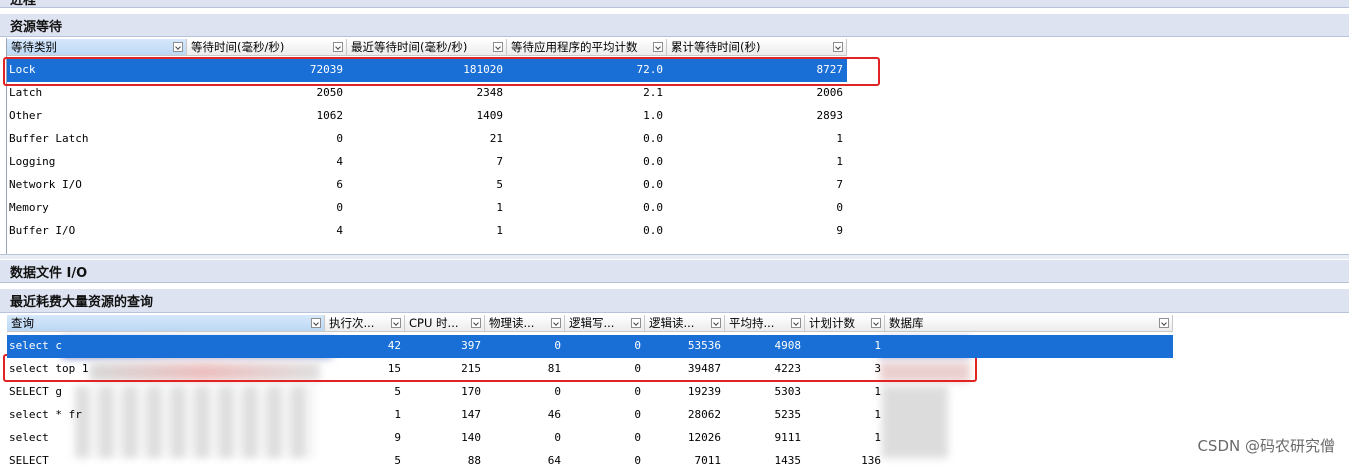 This screenshot has width=1349, height=473. Describe the element at coordinates (427, 185) in the screenshot. I see `wait-table-row: Network I/O 6 5 0.0 7` at that location.